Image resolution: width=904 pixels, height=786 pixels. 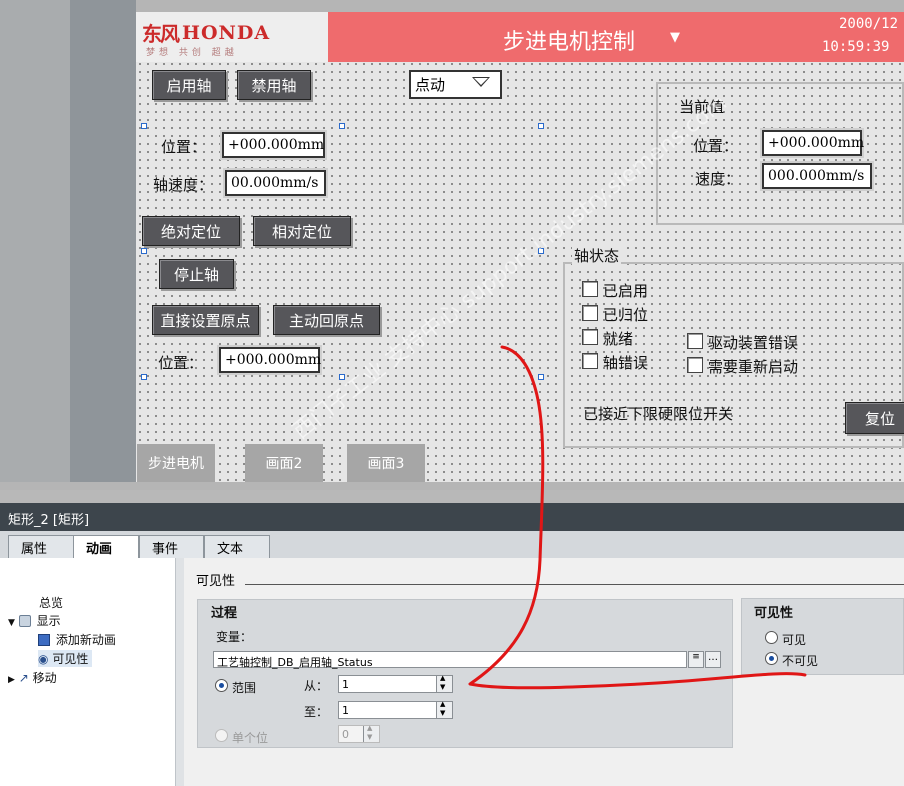 I want to click on tree-item-add-animation: 添加新动画, so click(x=77, y=639).